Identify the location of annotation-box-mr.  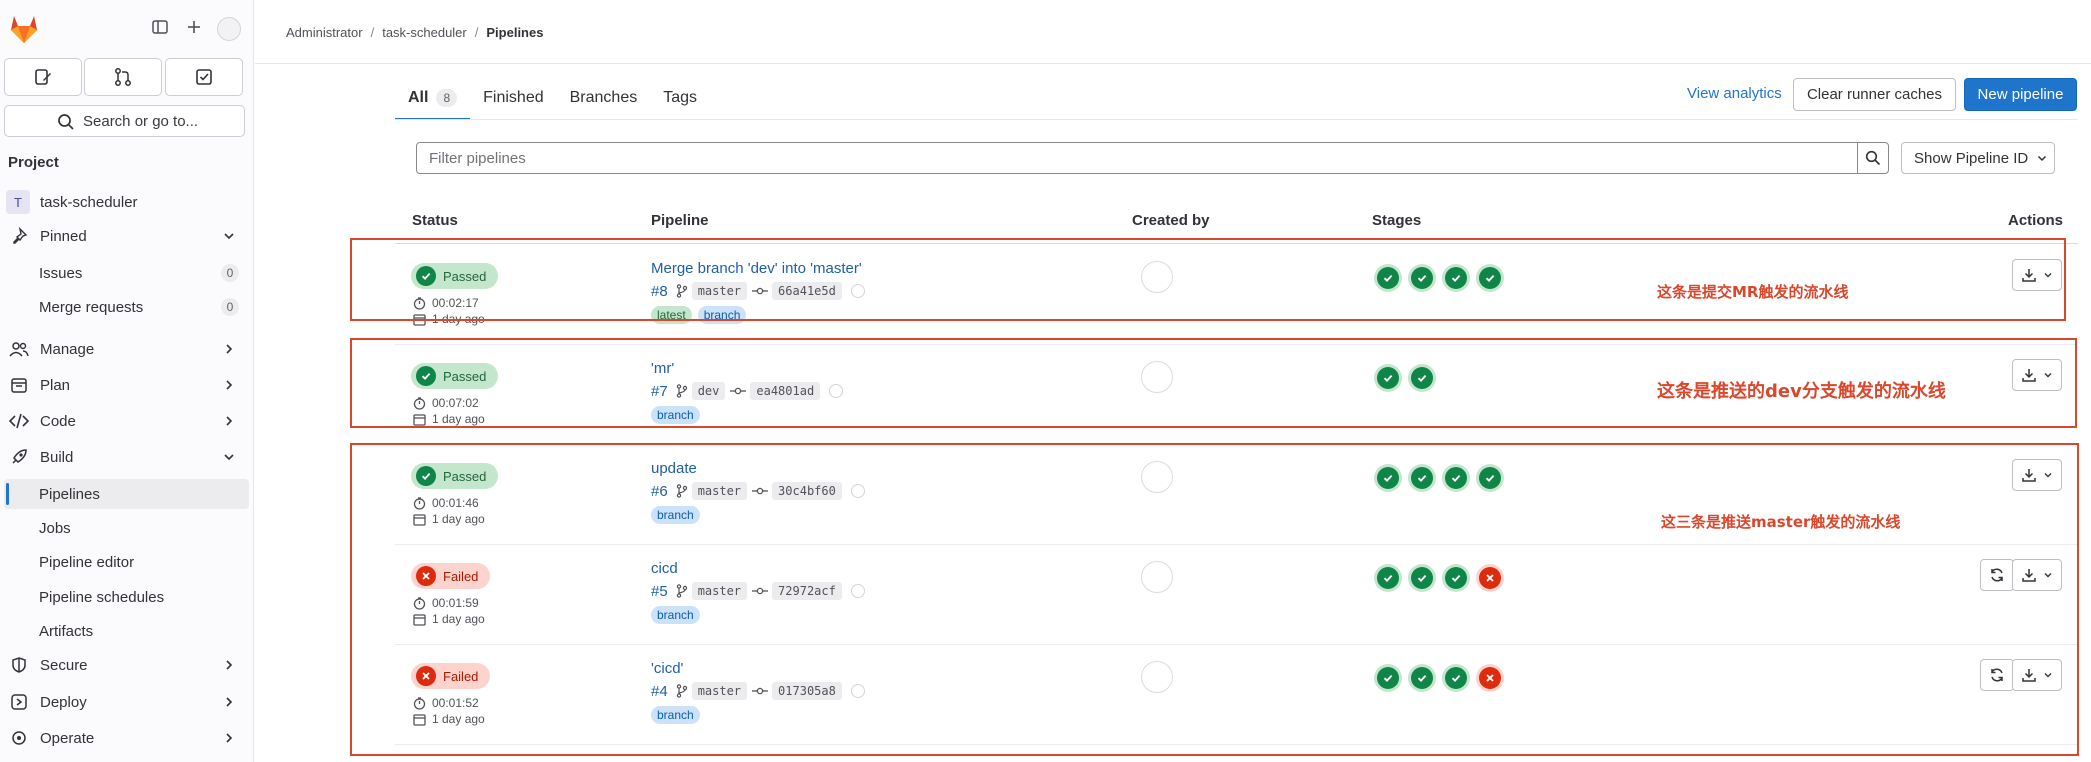
(1208, 279).